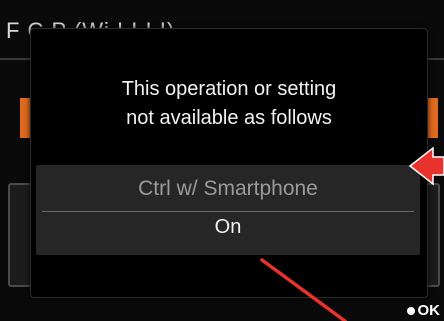 This screenshot has height=321, width=444. I want to click on dialog-message-line-2: not available as follows, so click(229, 118).